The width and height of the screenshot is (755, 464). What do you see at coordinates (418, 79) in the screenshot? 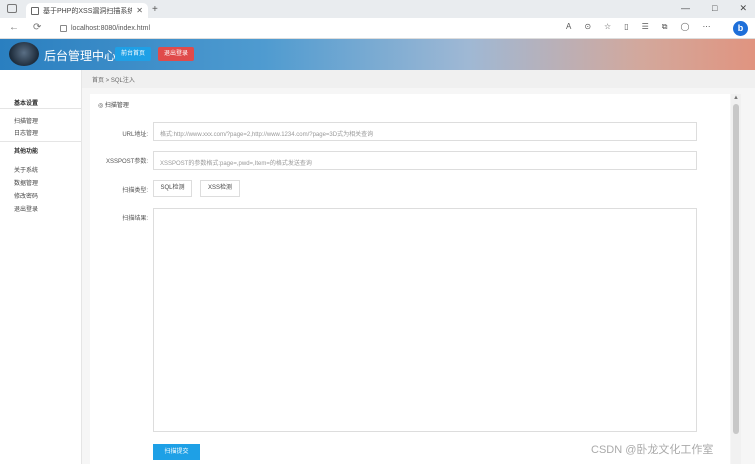
I see `breadcrumb-bar: 首页 > SQL注入` at bounding box center [418, 79].